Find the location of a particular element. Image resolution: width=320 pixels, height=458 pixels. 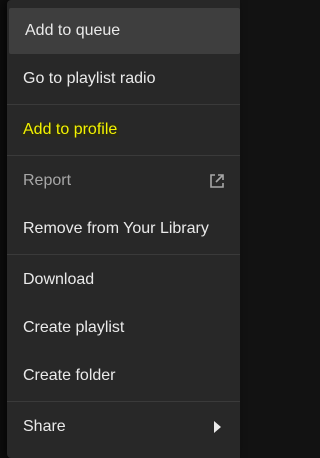

menu-item-label: Create folder is located at coordinates (69, 375).